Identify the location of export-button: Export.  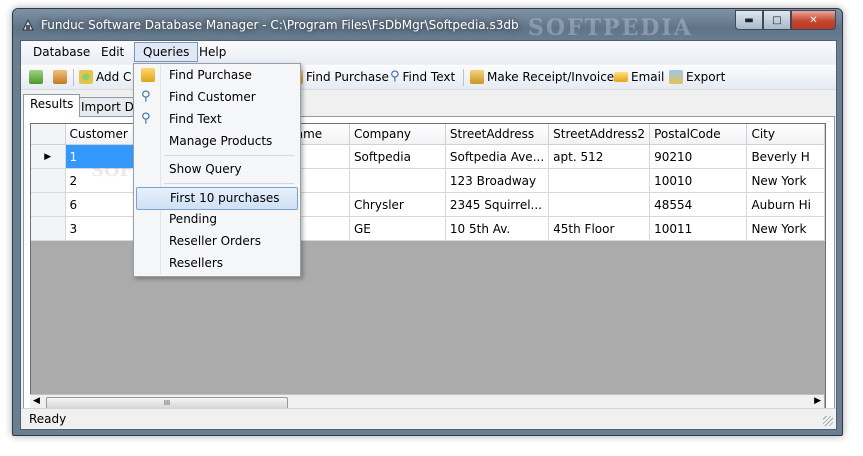
(697, 77).